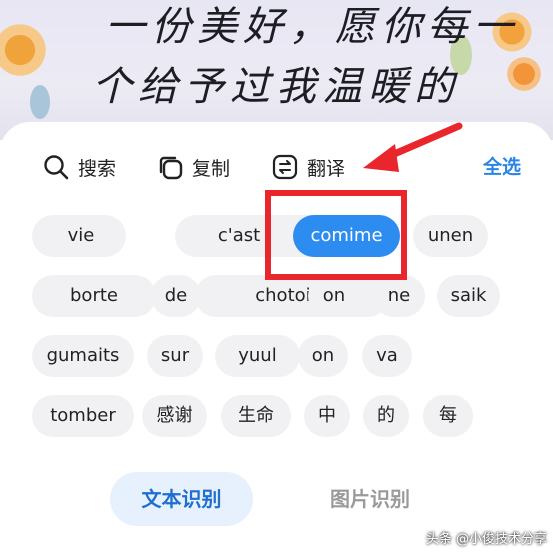 Image resolution: width=553 pixels, height=553 pixels. I want to click on select-all-button: 全选, so click(502, 165).